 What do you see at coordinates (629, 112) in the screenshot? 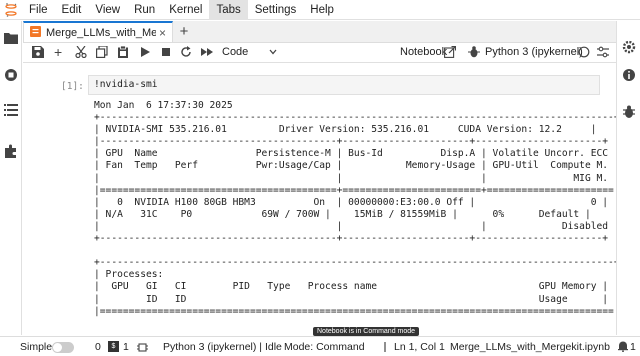
I see `debugger-icon` at bounding box center [629, 112].